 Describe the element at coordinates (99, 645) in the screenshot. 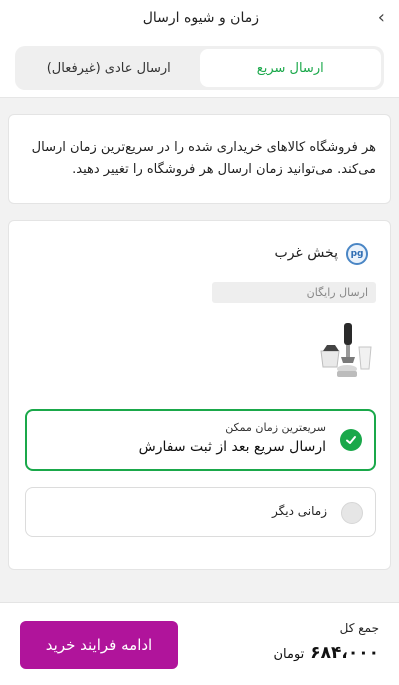

I see `continue-purchase-button: ادامه فرایند خرید` at that location.